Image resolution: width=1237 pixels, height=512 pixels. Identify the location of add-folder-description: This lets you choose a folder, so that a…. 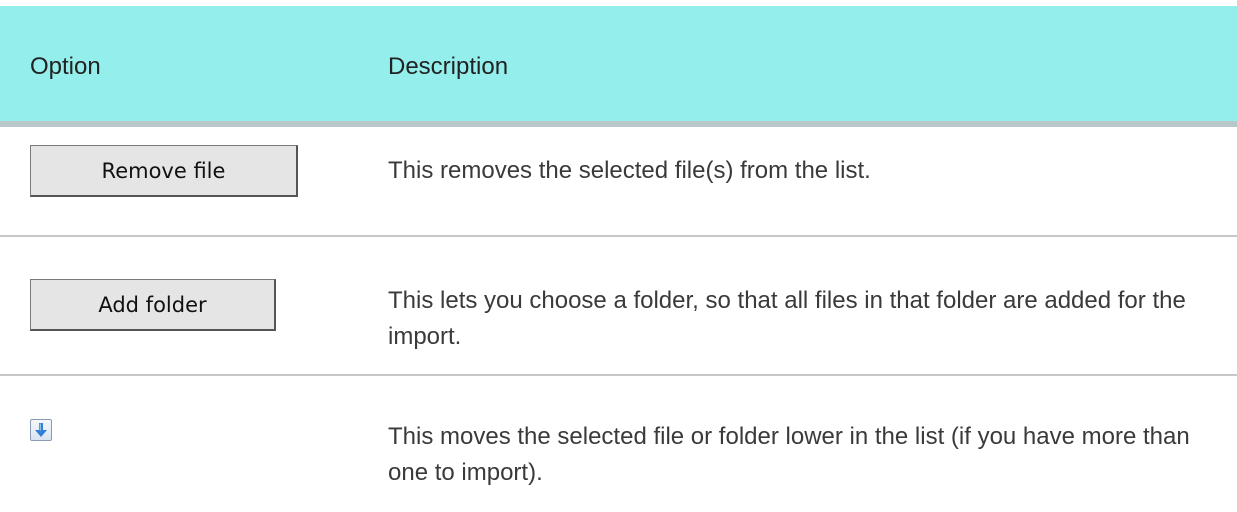
(787, 318).